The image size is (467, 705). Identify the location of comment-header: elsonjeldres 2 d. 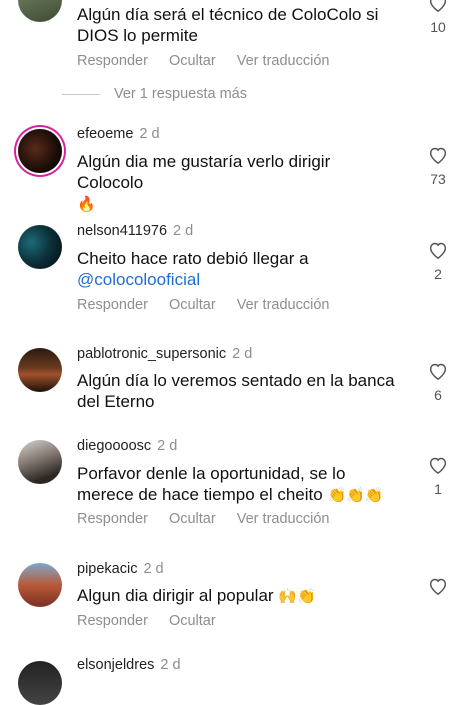
(129, 665).